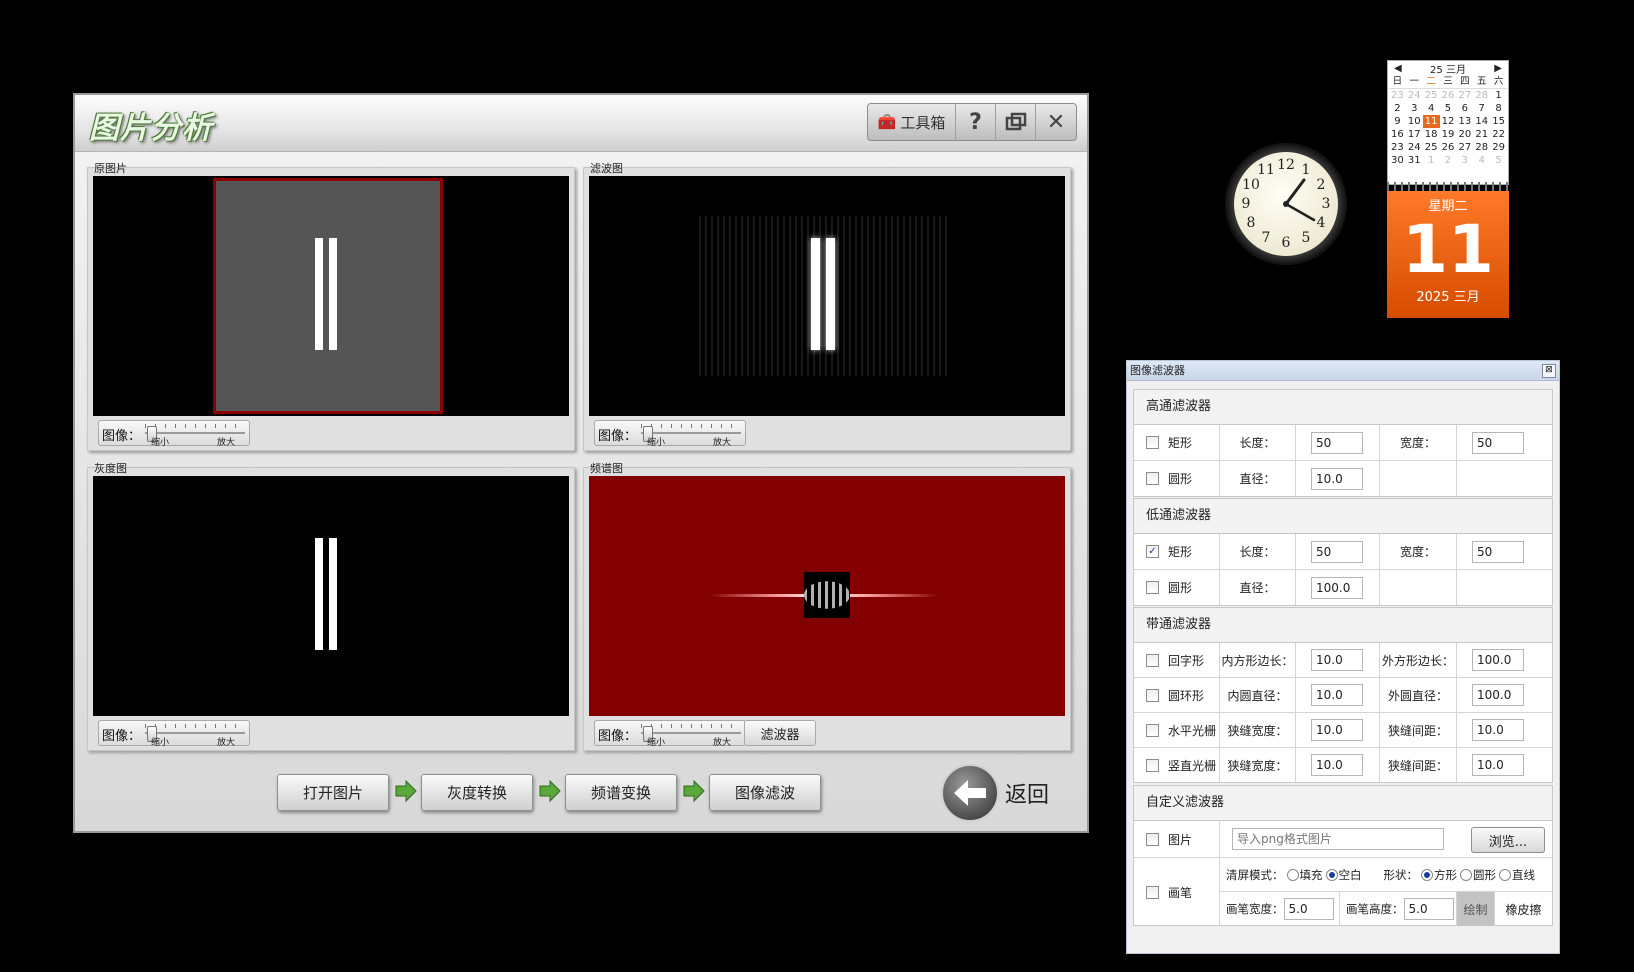 The height and width of the screenshot is (972, 1634). What do you see at coordinates (1427, 874) in the screenshot?
I see `radio-square` at bounding box center [1427, 874].